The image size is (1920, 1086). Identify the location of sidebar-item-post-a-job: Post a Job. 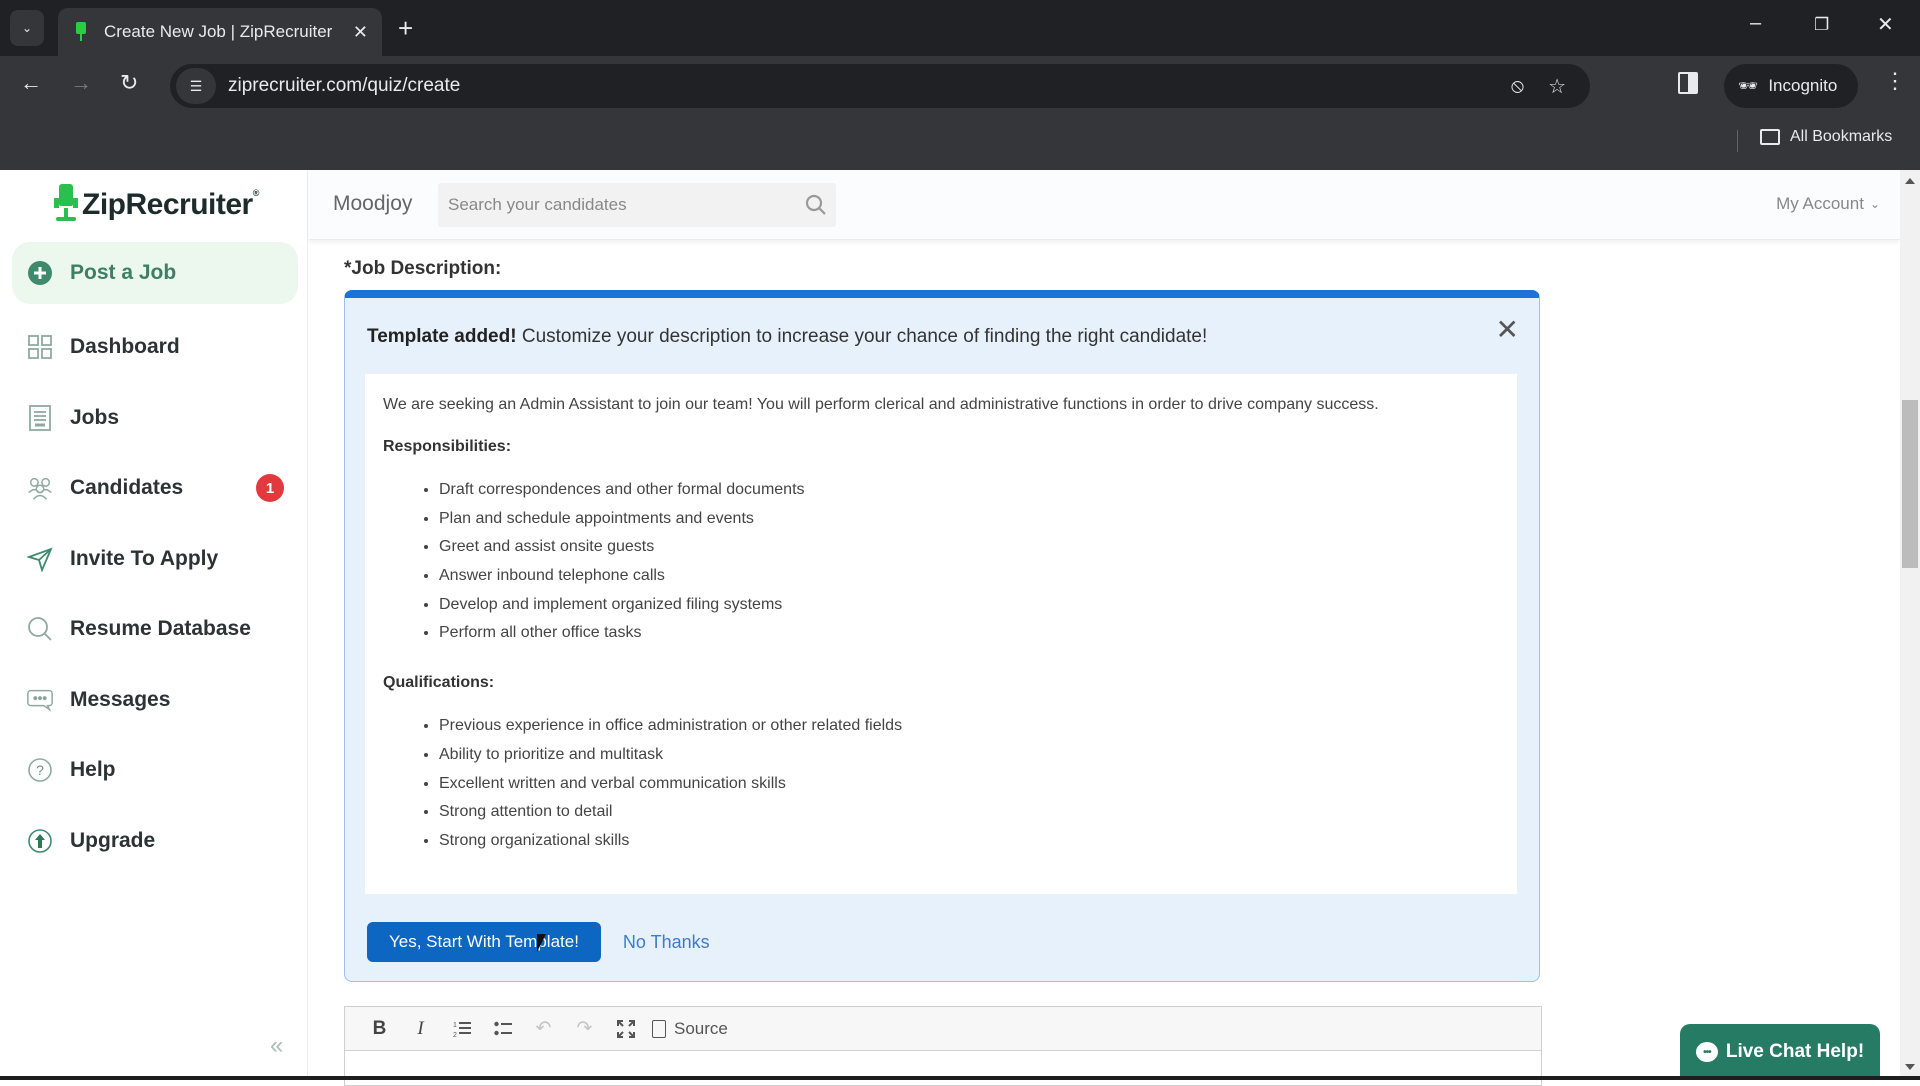
(155, 273).